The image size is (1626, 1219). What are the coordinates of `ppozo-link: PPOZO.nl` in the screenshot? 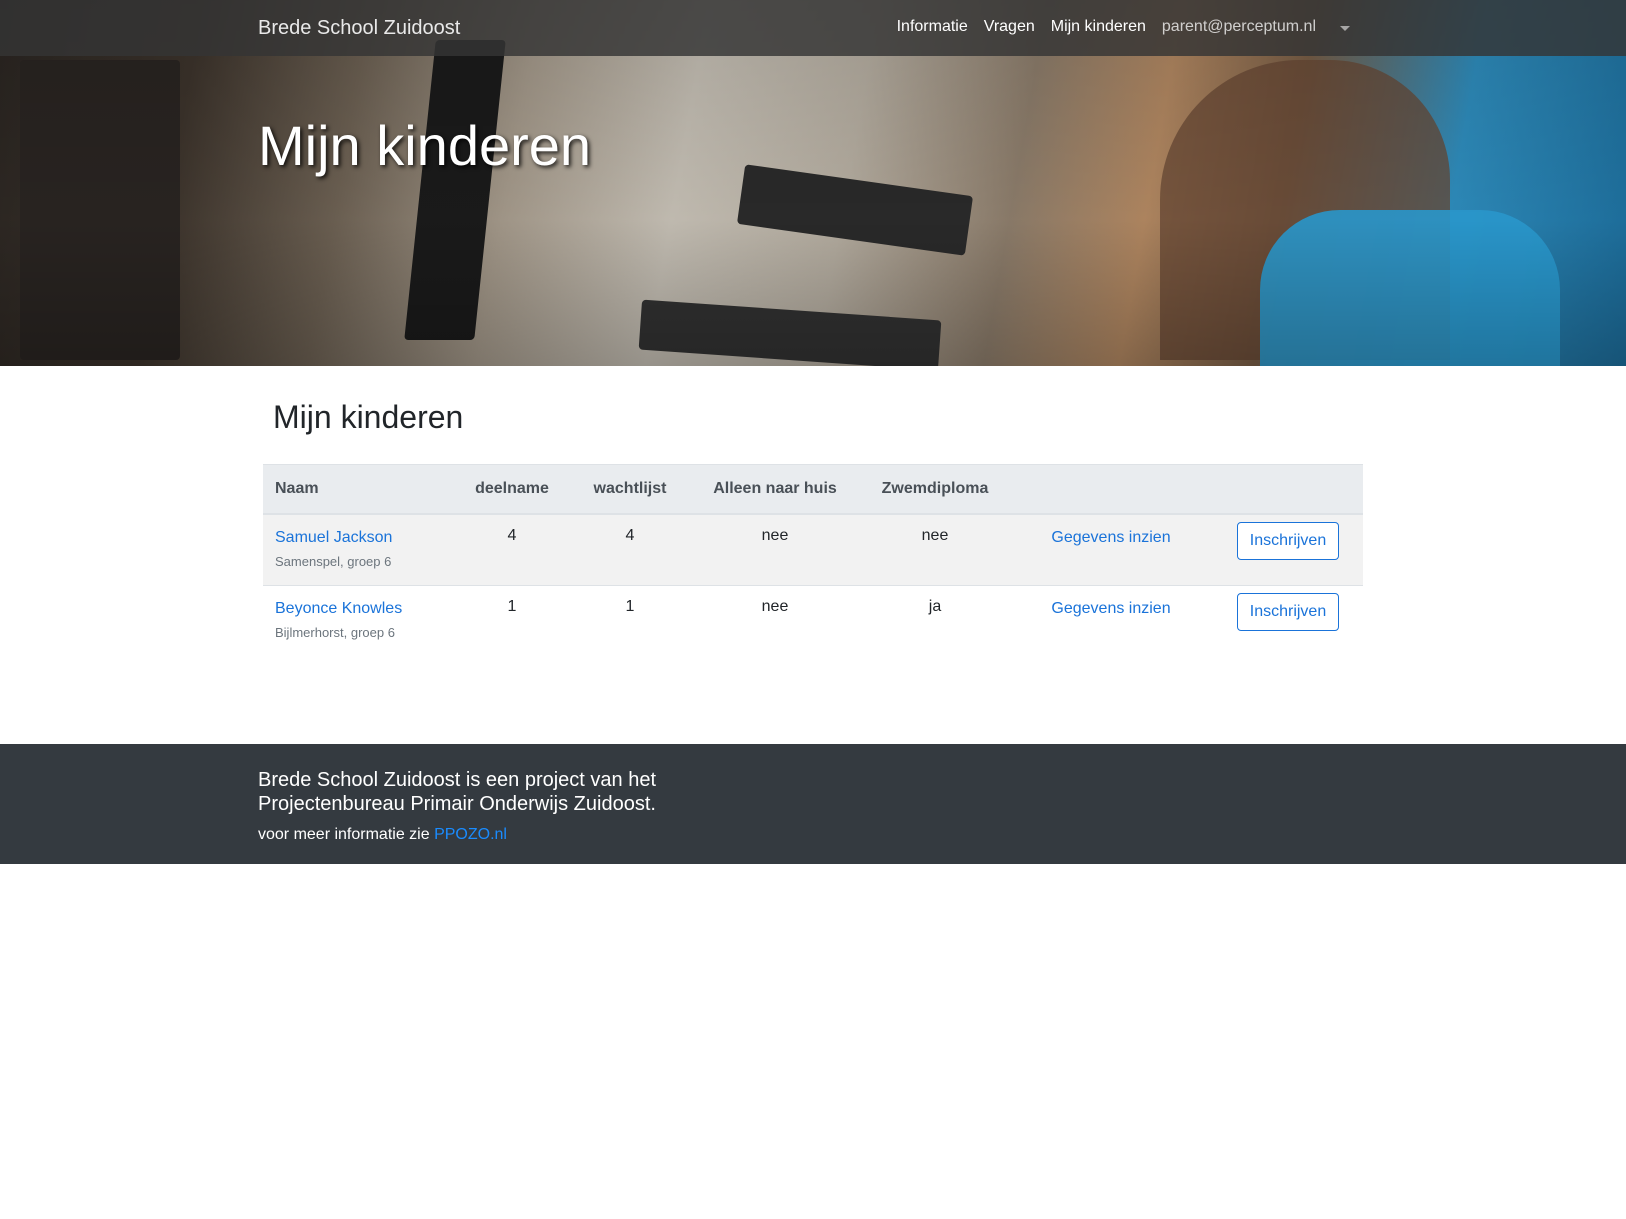 It's located at (470, 834).